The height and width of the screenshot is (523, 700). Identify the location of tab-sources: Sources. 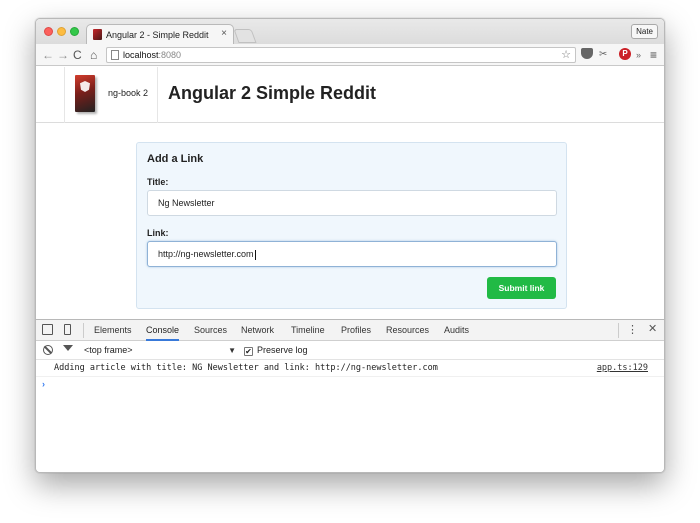
(210, 330).